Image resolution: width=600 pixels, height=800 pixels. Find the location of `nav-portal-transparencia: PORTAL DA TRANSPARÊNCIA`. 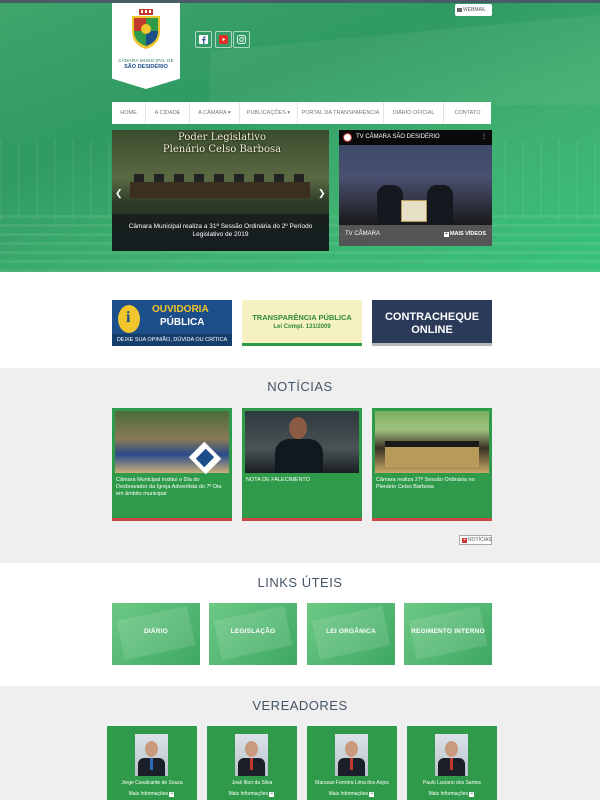

nav-portal-transparencia: PORTAL DA TRANSPARÊNCIA is located at coordinates (341, 113).